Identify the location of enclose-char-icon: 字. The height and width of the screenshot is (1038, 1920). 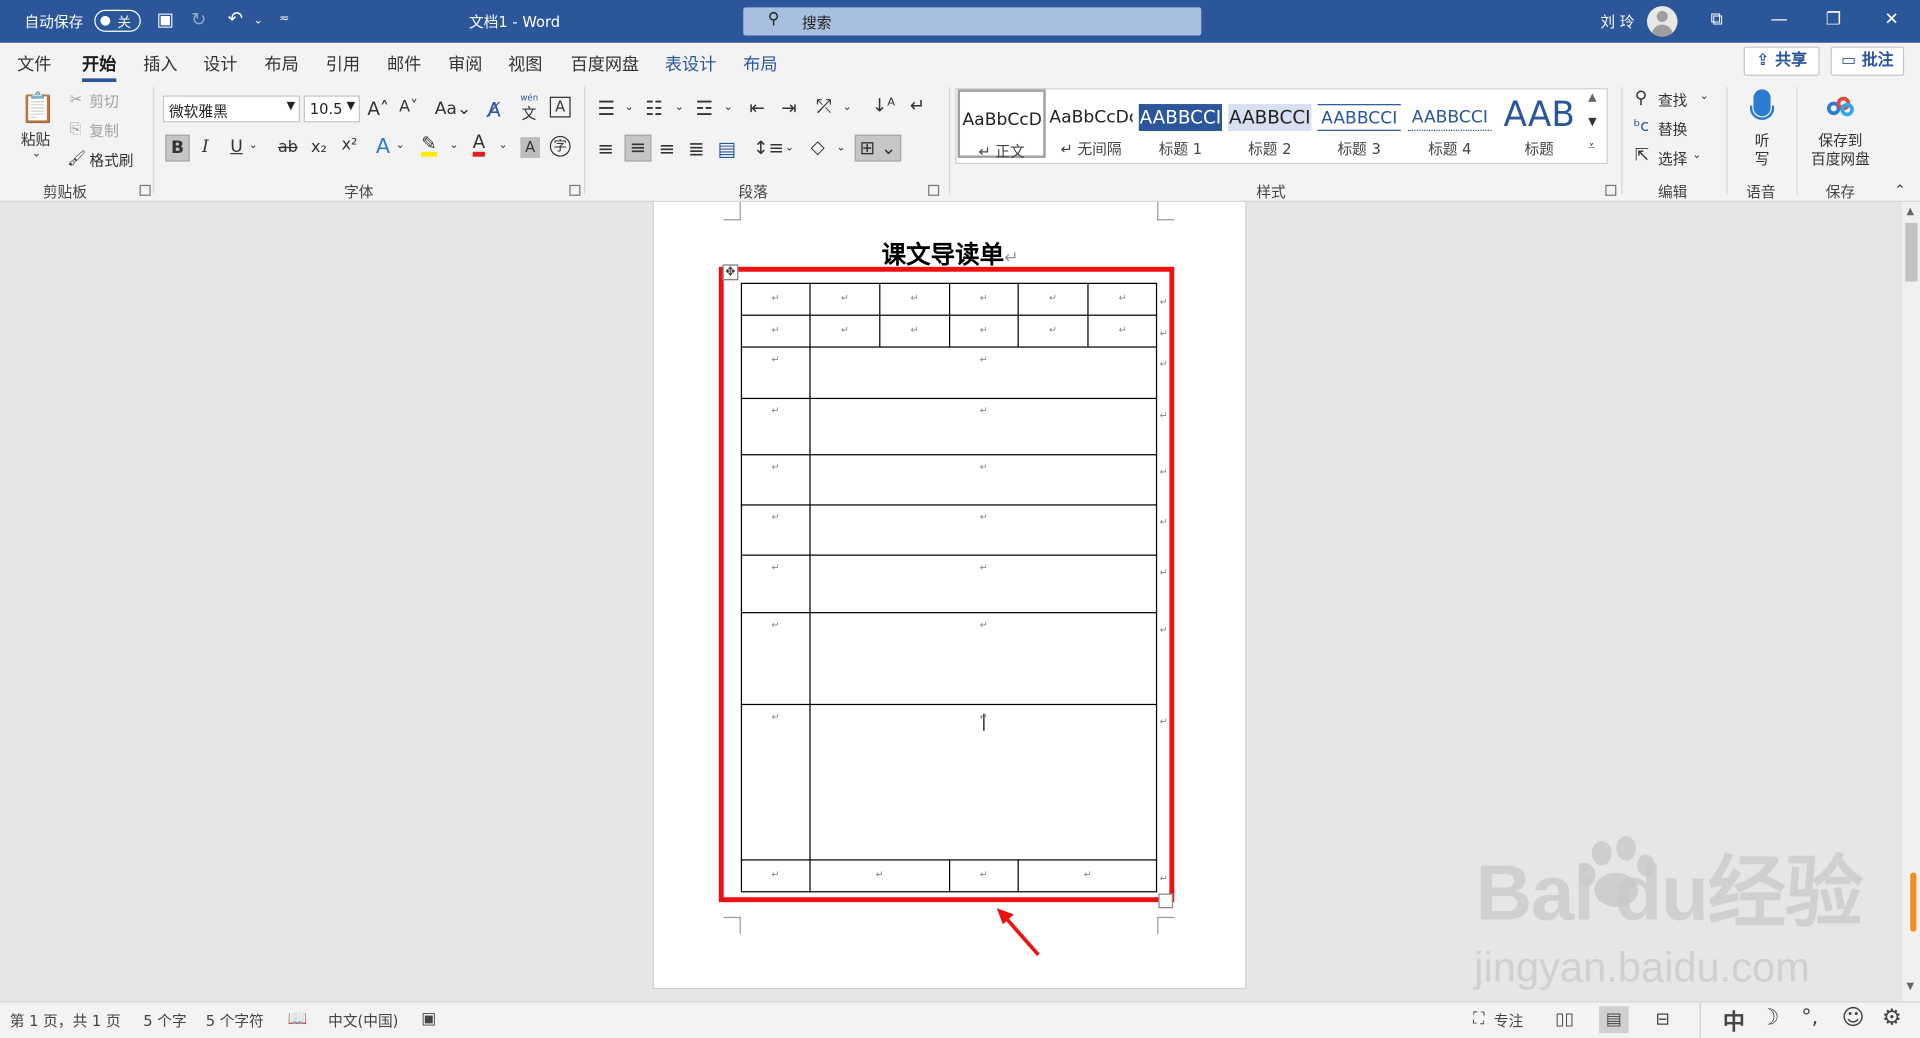
(560, 146).